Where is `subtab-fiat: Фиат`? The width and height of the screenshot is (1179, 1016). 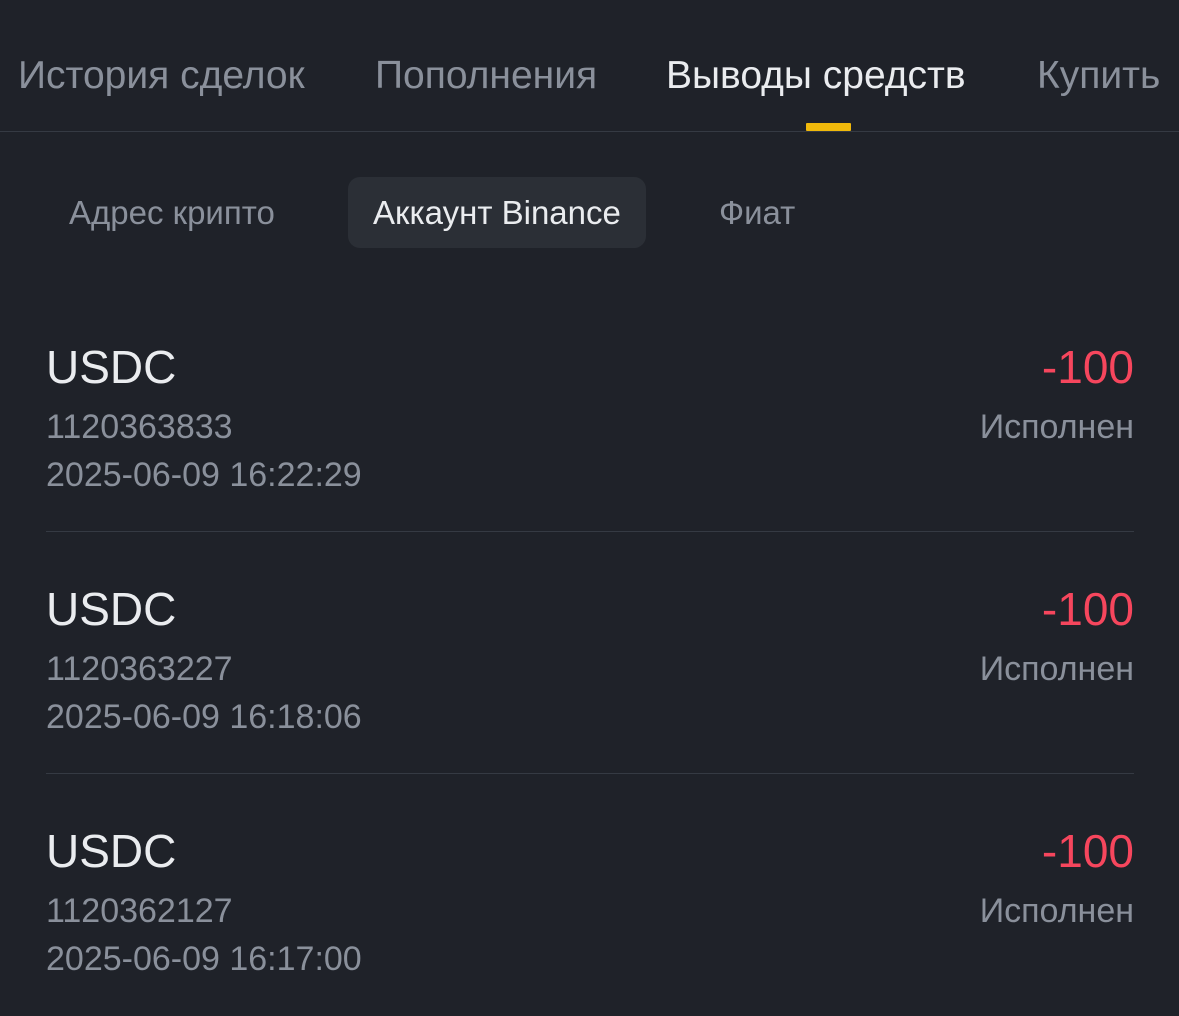 subtab-fiat: Фиат is located at coordinates (757, 212).